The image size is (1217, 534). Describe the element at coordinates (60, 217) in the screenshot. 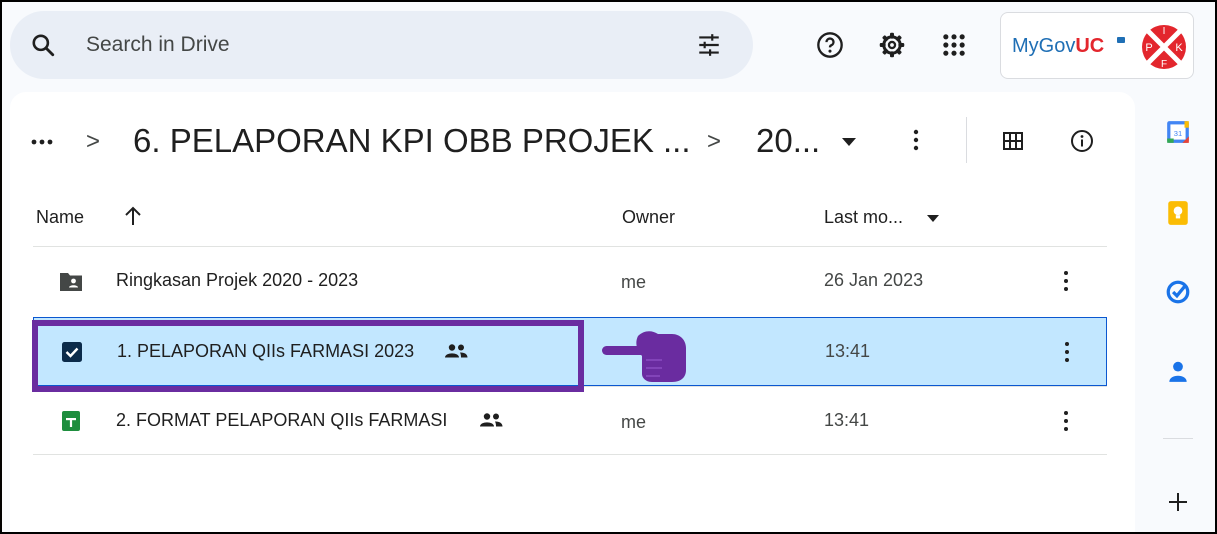

I see `column-header-name: Name` at that location.